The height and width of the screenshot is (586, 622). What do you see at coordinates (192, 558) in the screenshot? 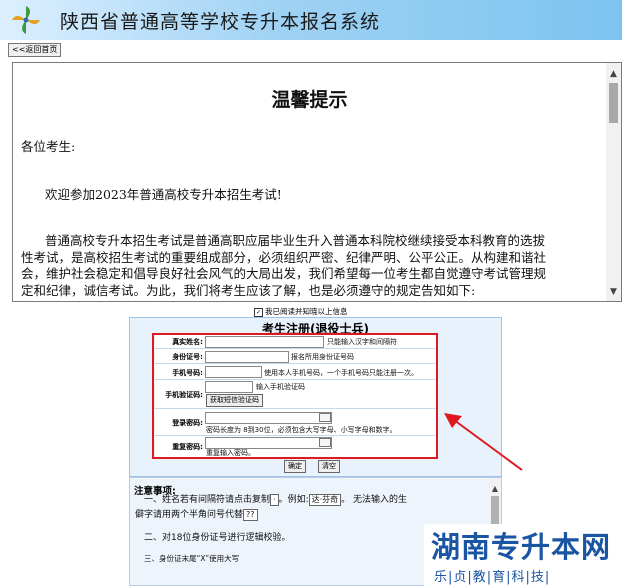
I see `note-line-4: 三、身份证末尾“X”使用大写` at bounding box center [192, 558].